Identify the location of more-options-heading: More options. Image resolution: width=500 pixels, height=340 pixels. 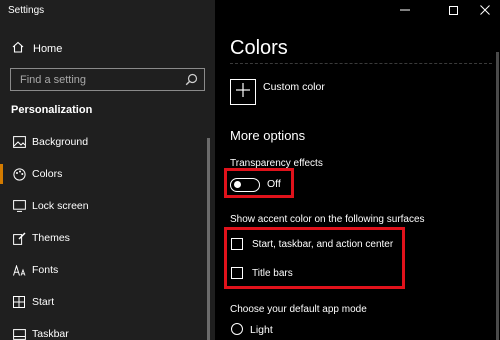
(268, 135).